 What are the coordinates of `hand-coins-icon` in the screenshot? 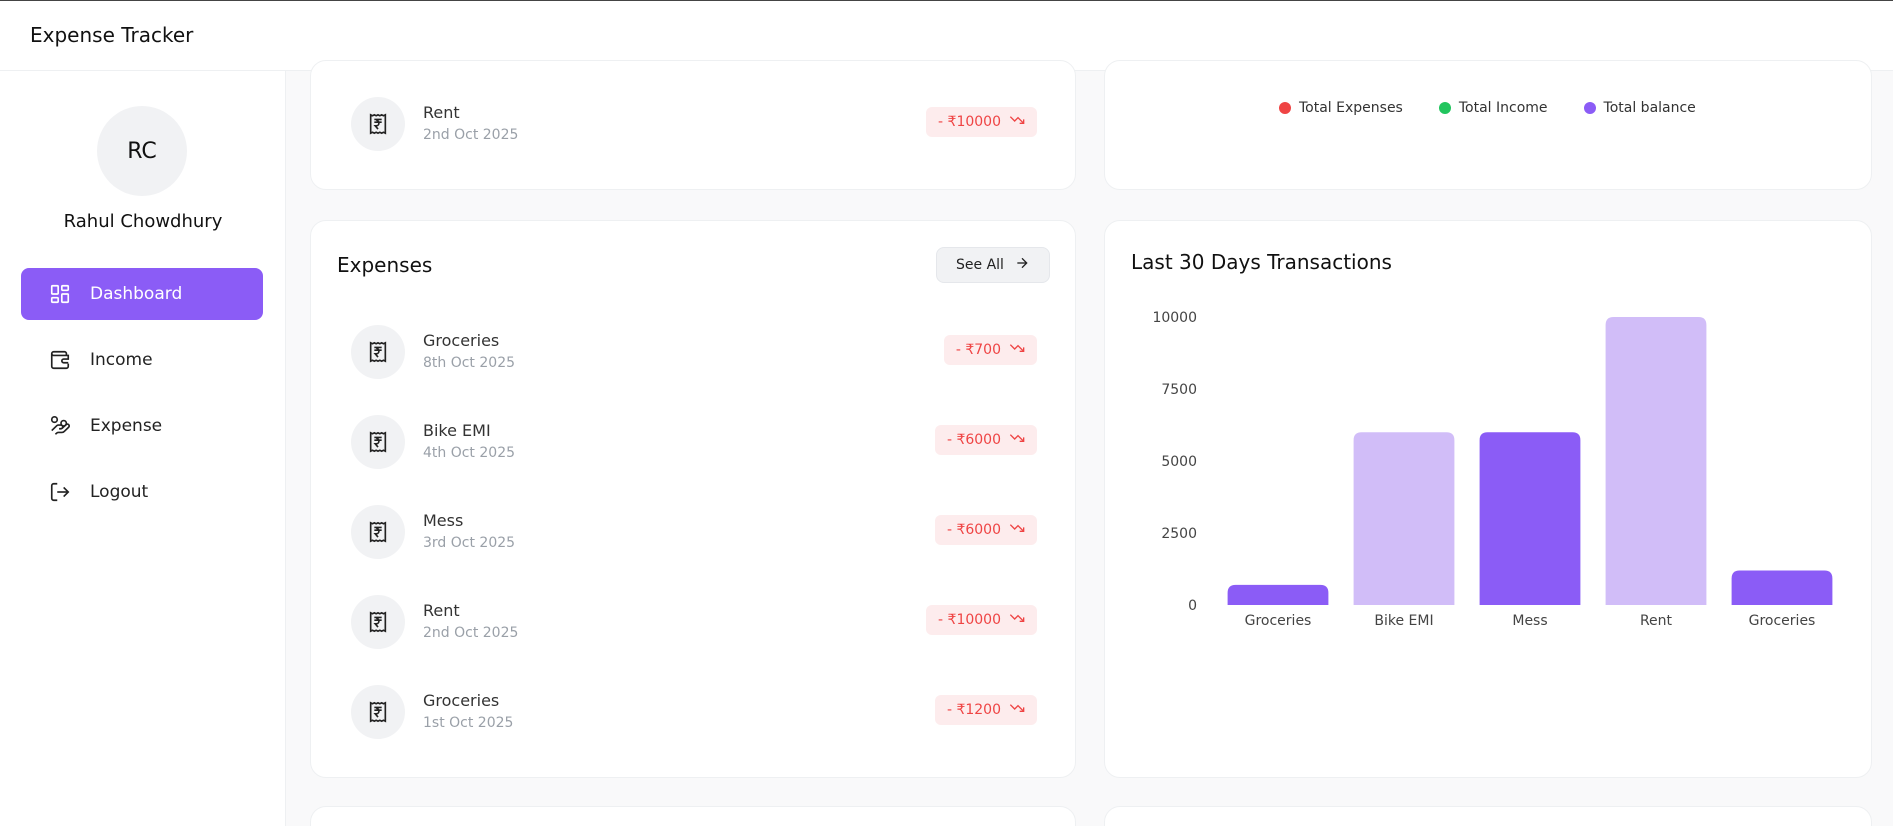 It's located at (60, 426).